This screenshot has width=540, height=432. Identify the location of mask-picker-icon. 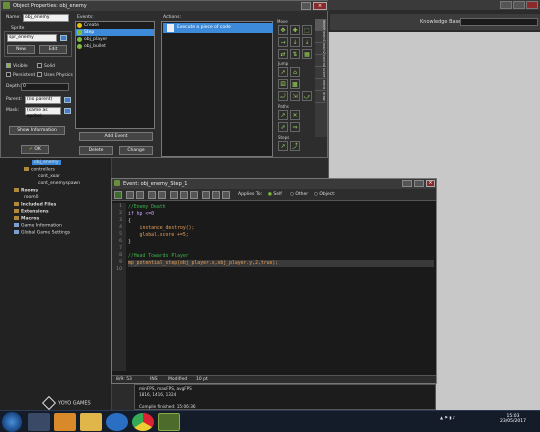
(67, 111).